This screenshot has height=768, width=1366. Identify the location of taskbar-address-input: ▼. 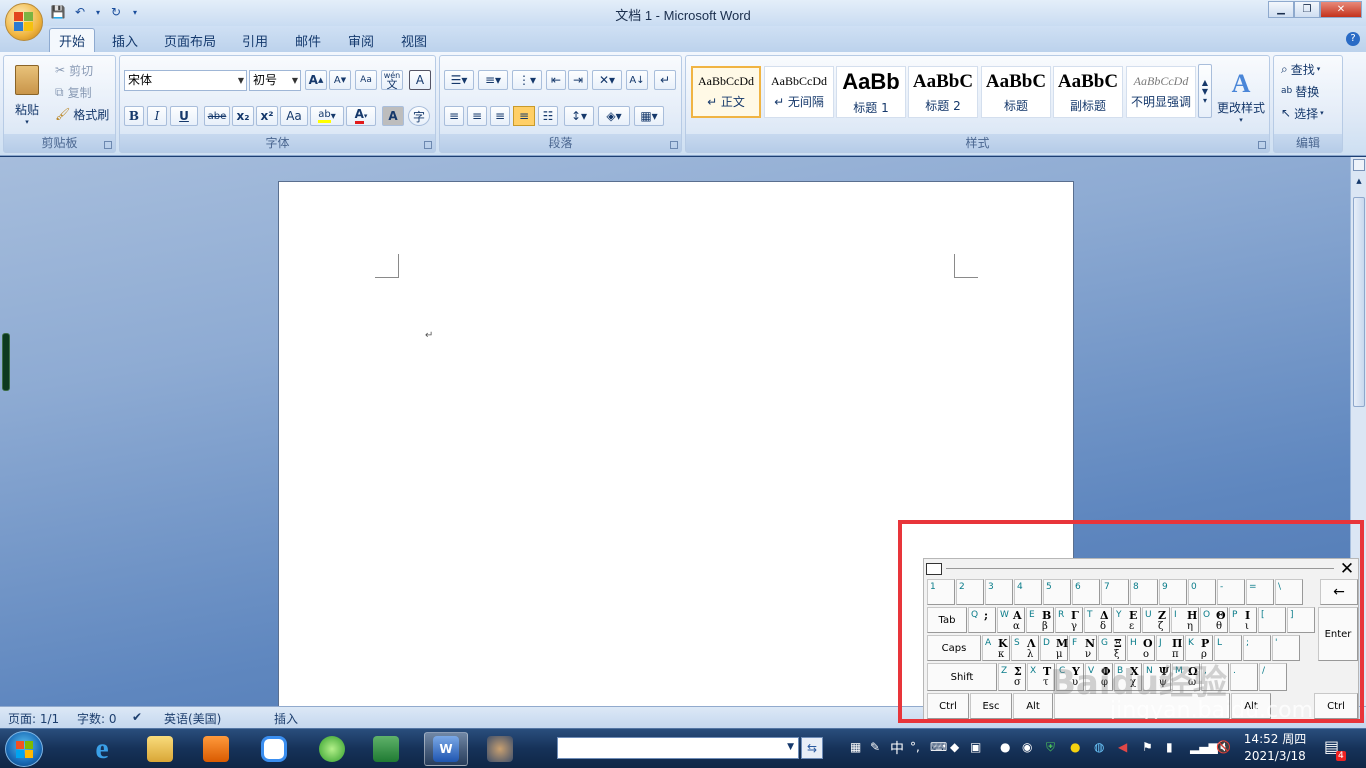
(678, 748).